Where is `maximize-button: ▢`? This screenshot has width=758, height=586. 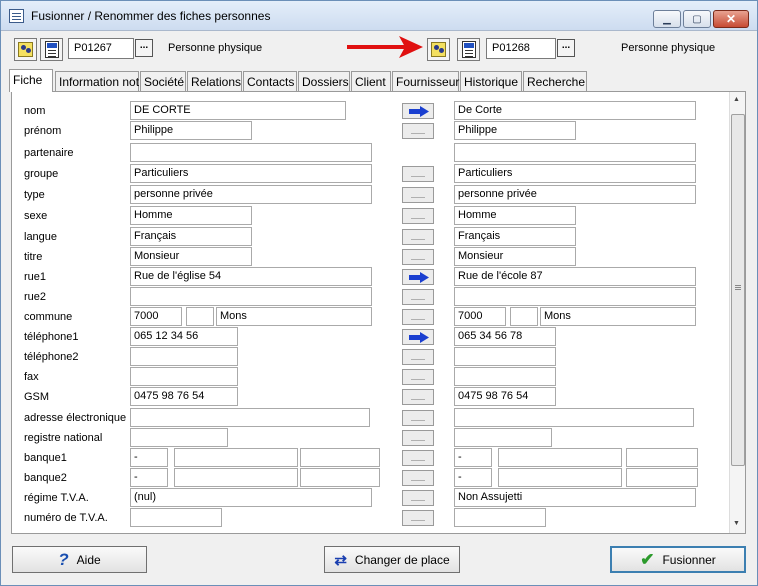
maximize-button: ▢ is located at coordinates (697, 19).